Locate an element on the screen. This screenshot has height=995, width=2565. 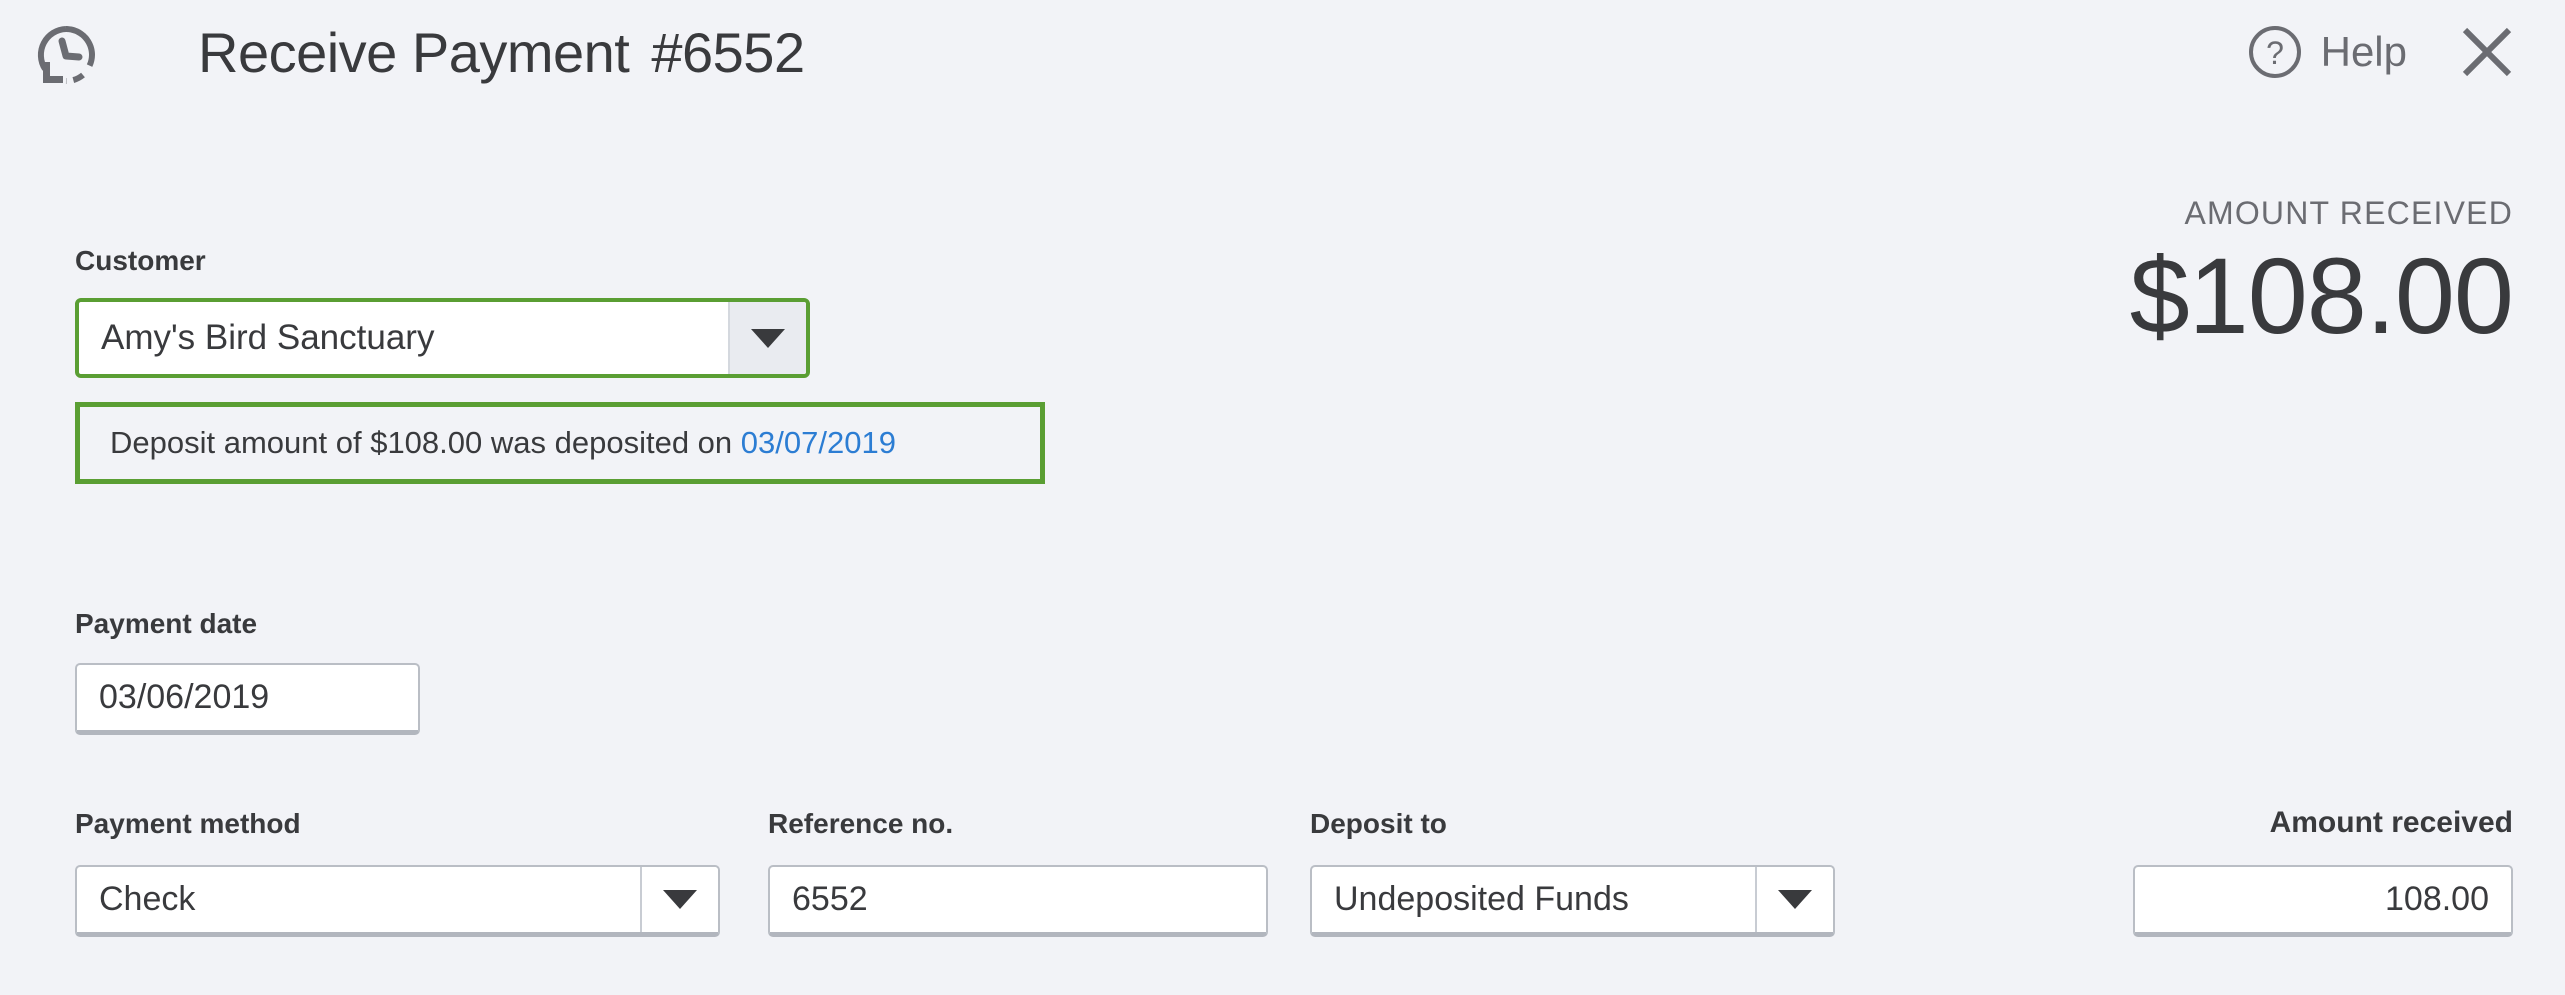
deposit-to-dropdown-button is located at coordinates (1794, 899).